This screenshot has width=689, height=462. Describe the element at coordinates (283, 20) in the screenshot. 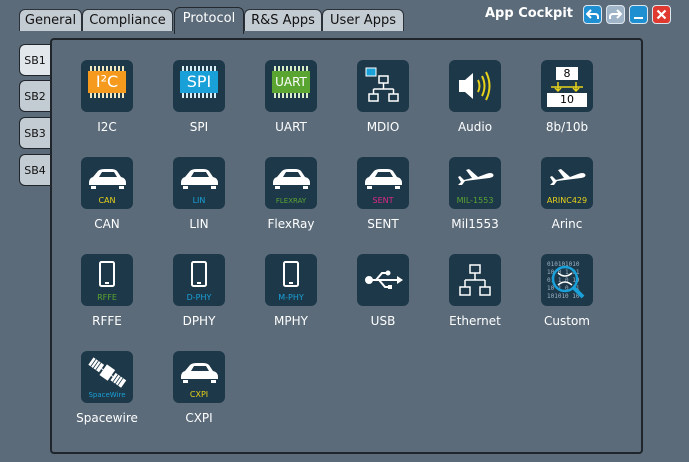

I see `tab-rs-apps: R&S Apps` at that location.